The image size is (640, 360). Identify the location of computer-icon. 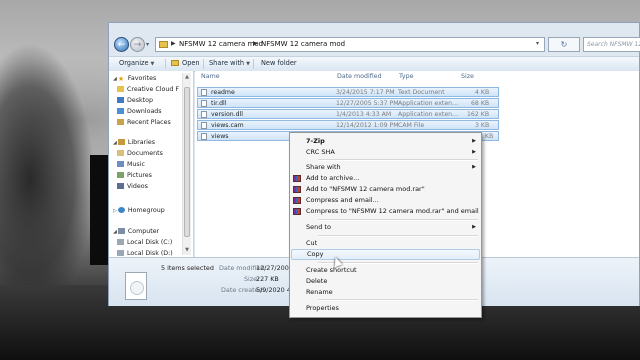
(121, 231).